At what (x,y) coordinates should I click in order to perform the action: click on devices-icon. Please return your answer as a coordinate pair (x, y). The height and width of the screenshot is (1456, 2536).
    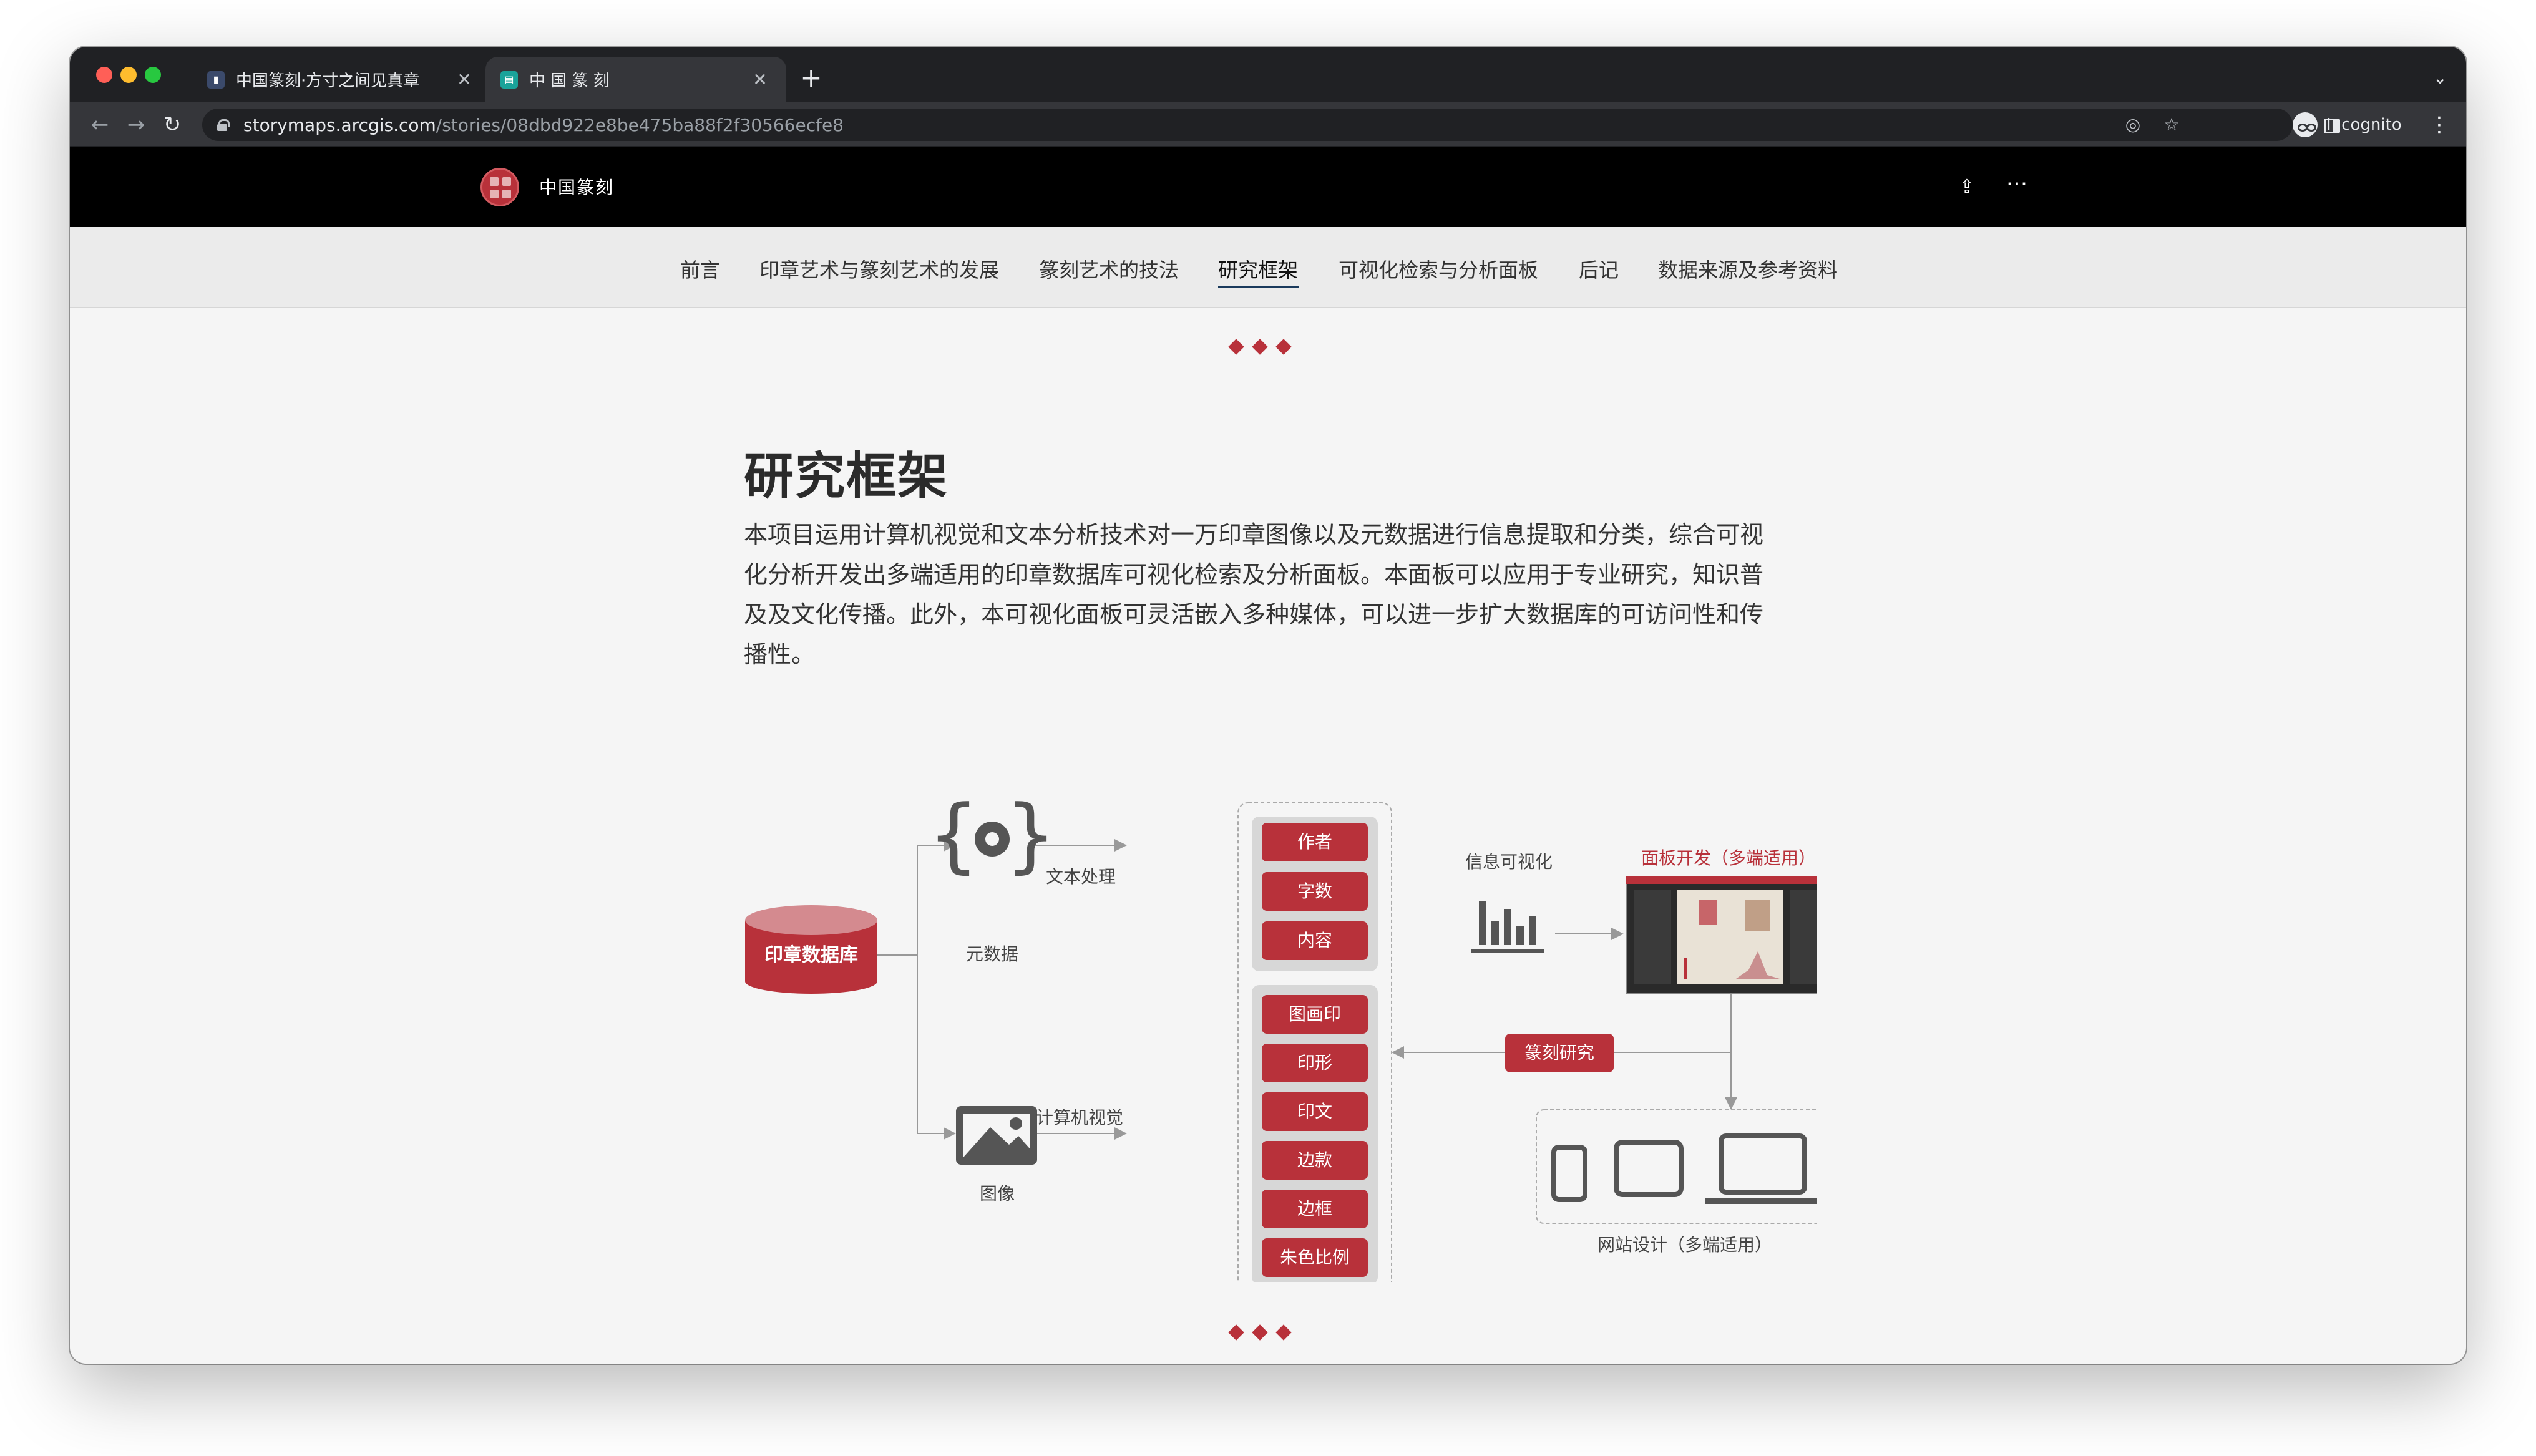
    Looking at the image, I should click on (1684, 1169).